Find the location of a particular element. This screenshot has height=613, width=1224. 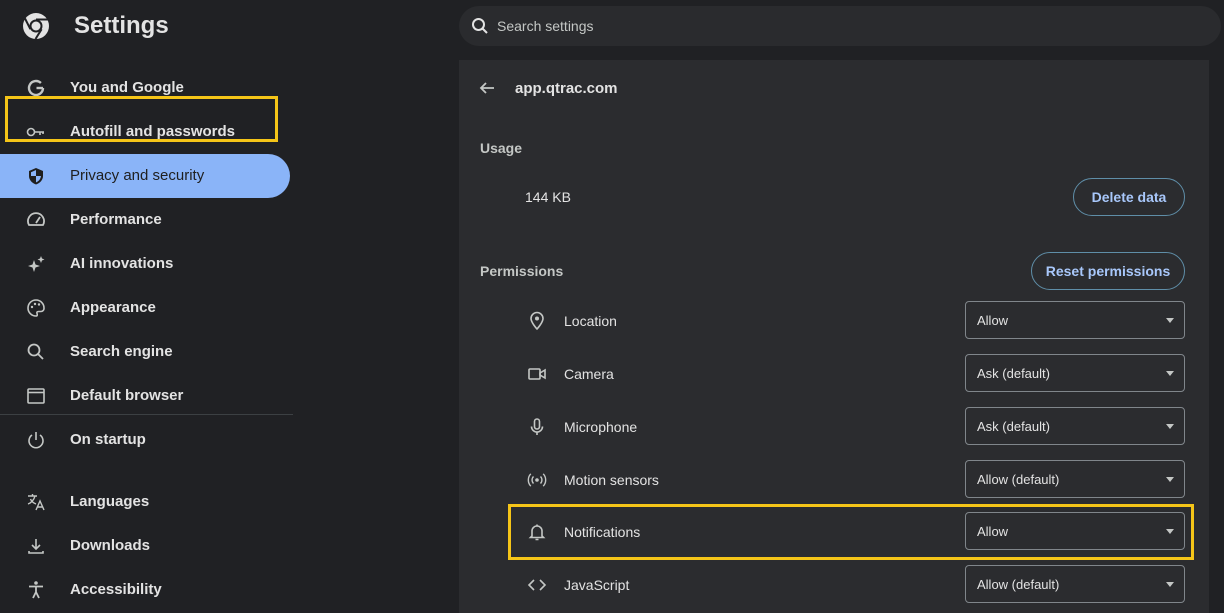

permissions-heading: Permissions is located at coordinates (522, 271).